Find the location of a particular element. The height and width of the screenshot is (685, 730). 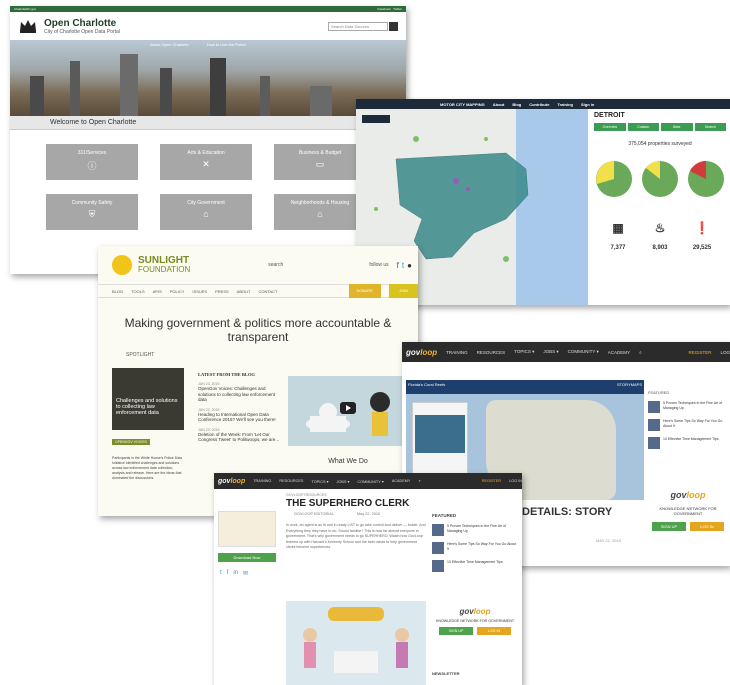

what-we-do-heading: What We Do is located at coordinates (348, 461).